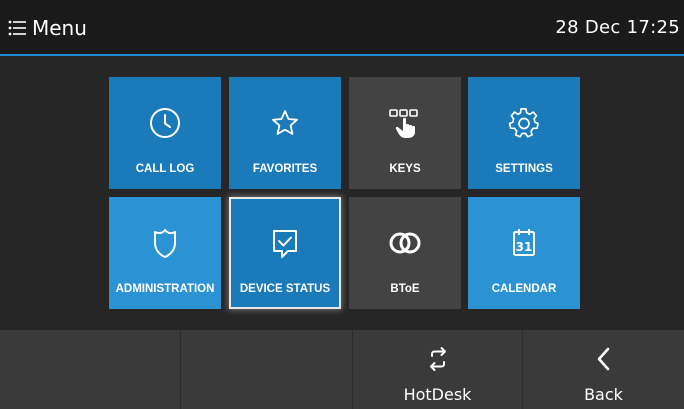 The width and height of the screenshot is (684, 409). What do you see at coordinates (59, 28) in the screenshot?
I see `page-title: Menu` at bounding box center [59, 28].